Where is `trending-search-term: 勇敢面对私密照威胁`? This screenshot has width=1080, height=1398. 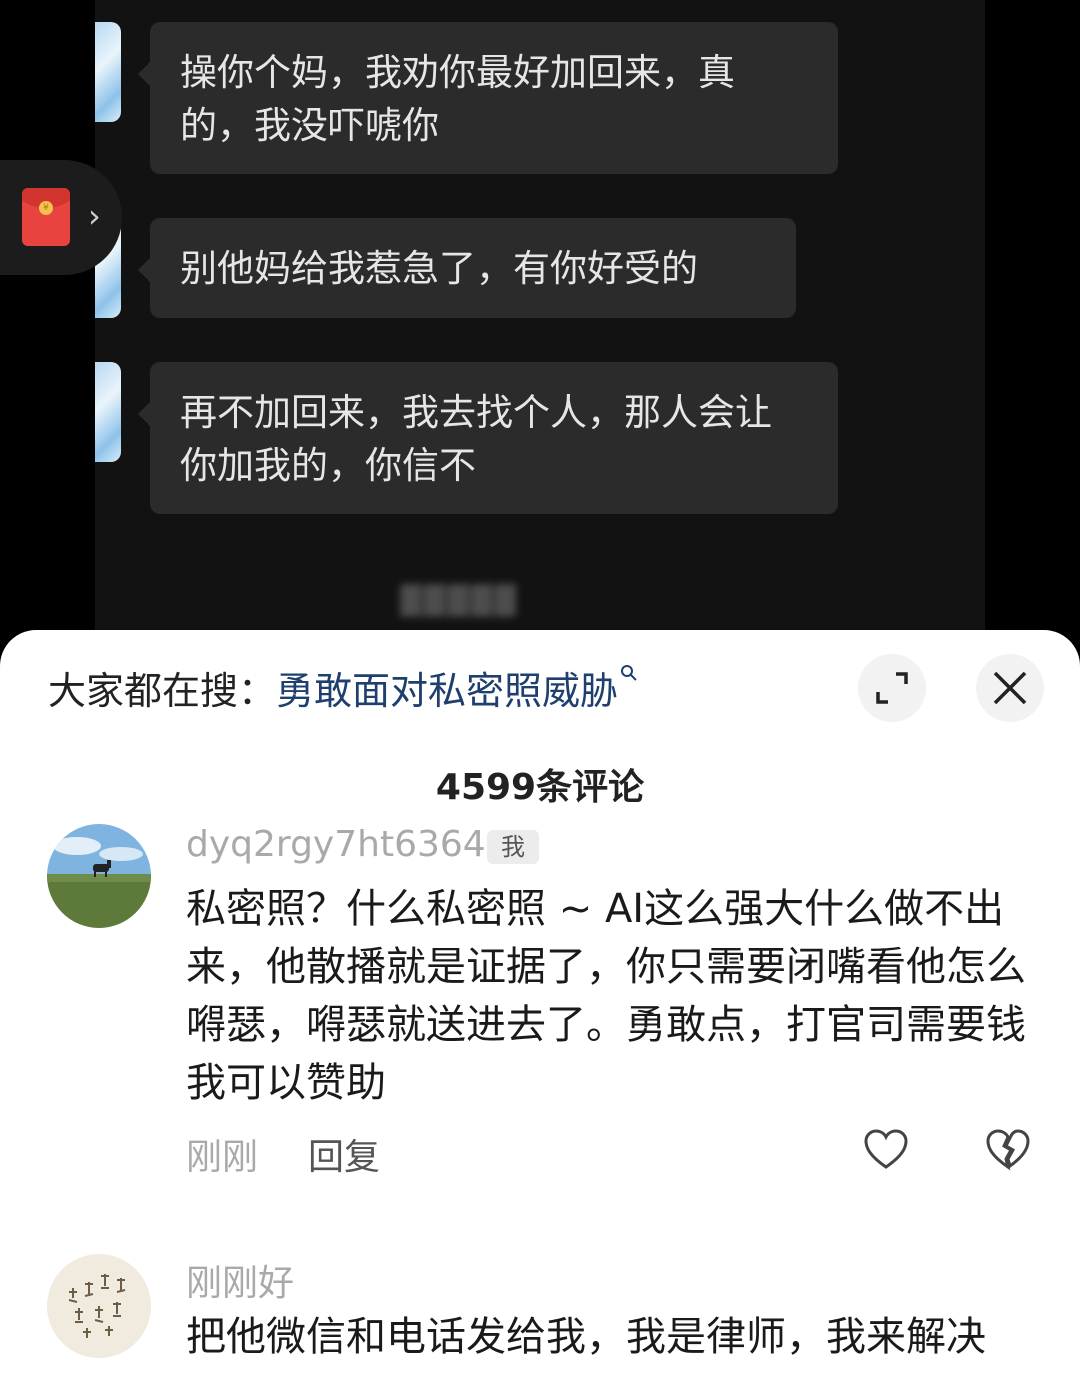
trending-search-term: 勇敢面对私密照威胁 is located at coordinates (447, 691).